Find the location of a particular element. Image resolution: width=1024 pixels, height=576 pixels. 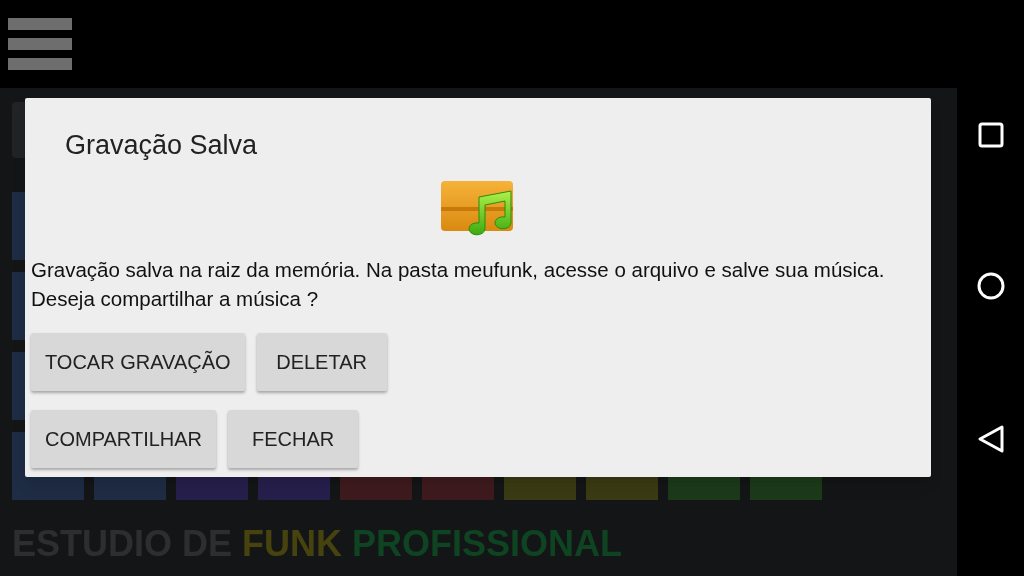

dialog-message: Gravação salva na raiz da memória. Na pasta meufunk, acesse o arquivo e salve sua música. Deseja compartilhar a música ? is located at coordinates (458, 284).